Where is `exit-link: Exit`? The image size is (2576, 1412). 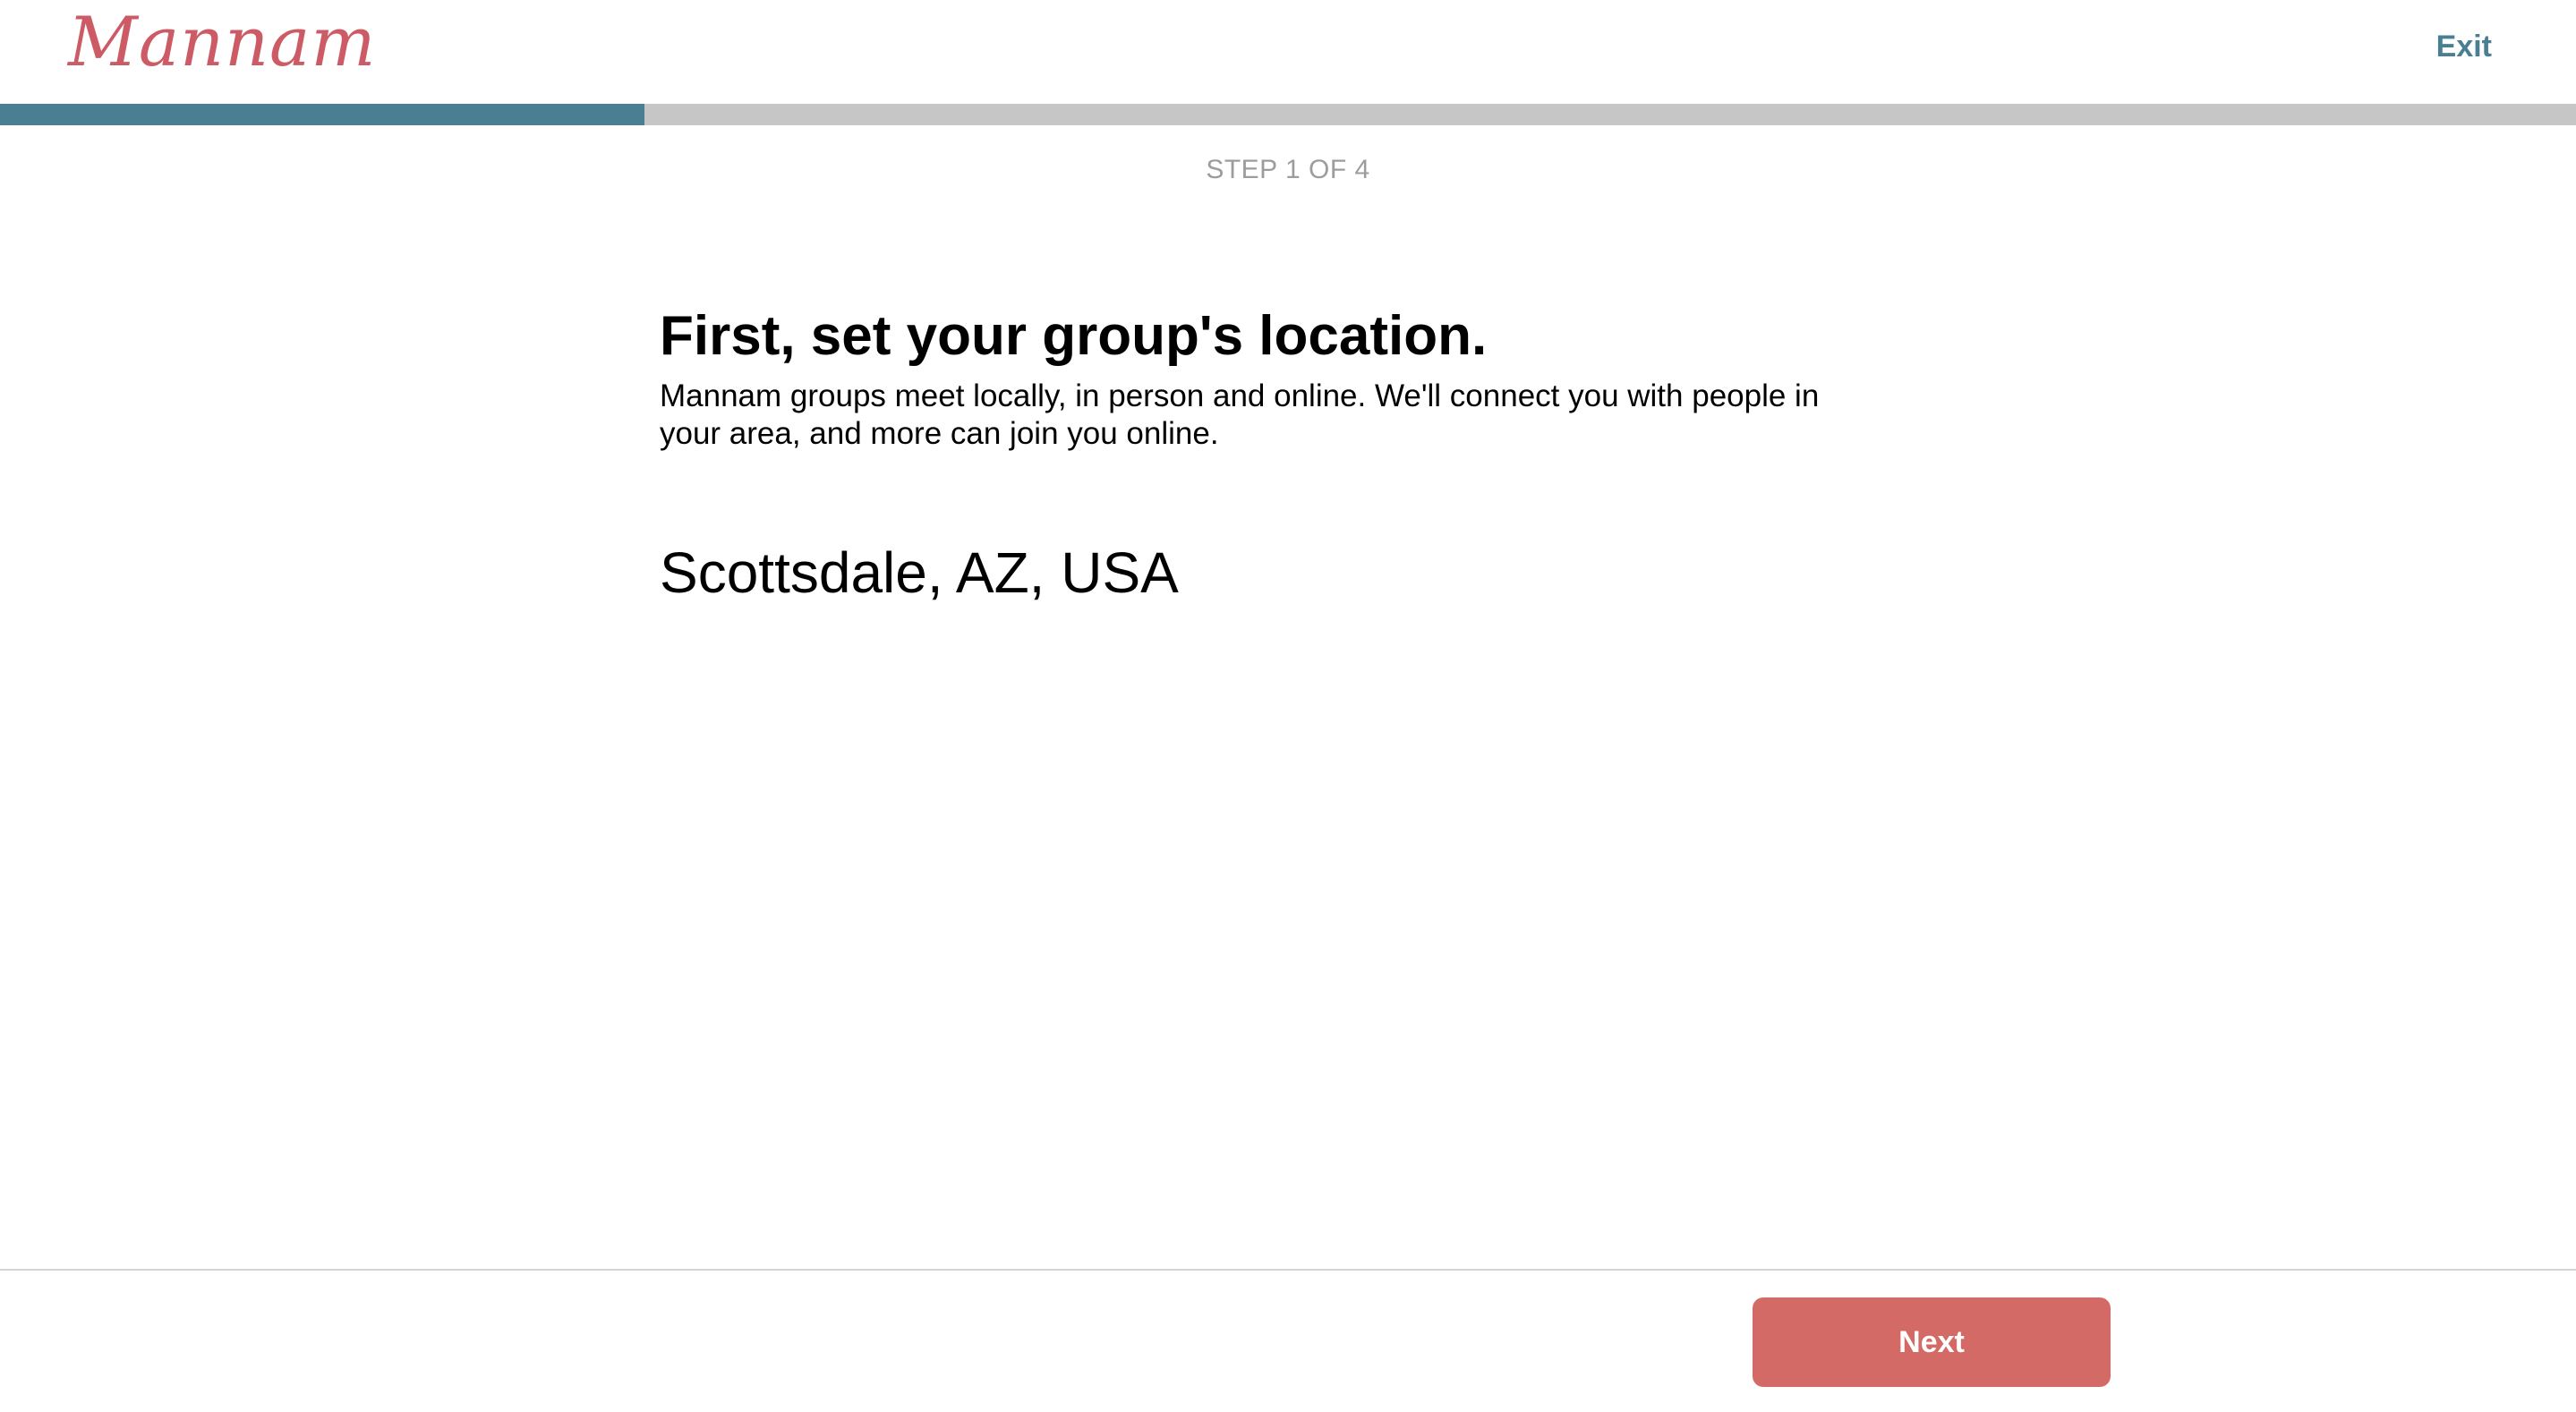
exit-link: Exit is located at coordinates (2464, 46).